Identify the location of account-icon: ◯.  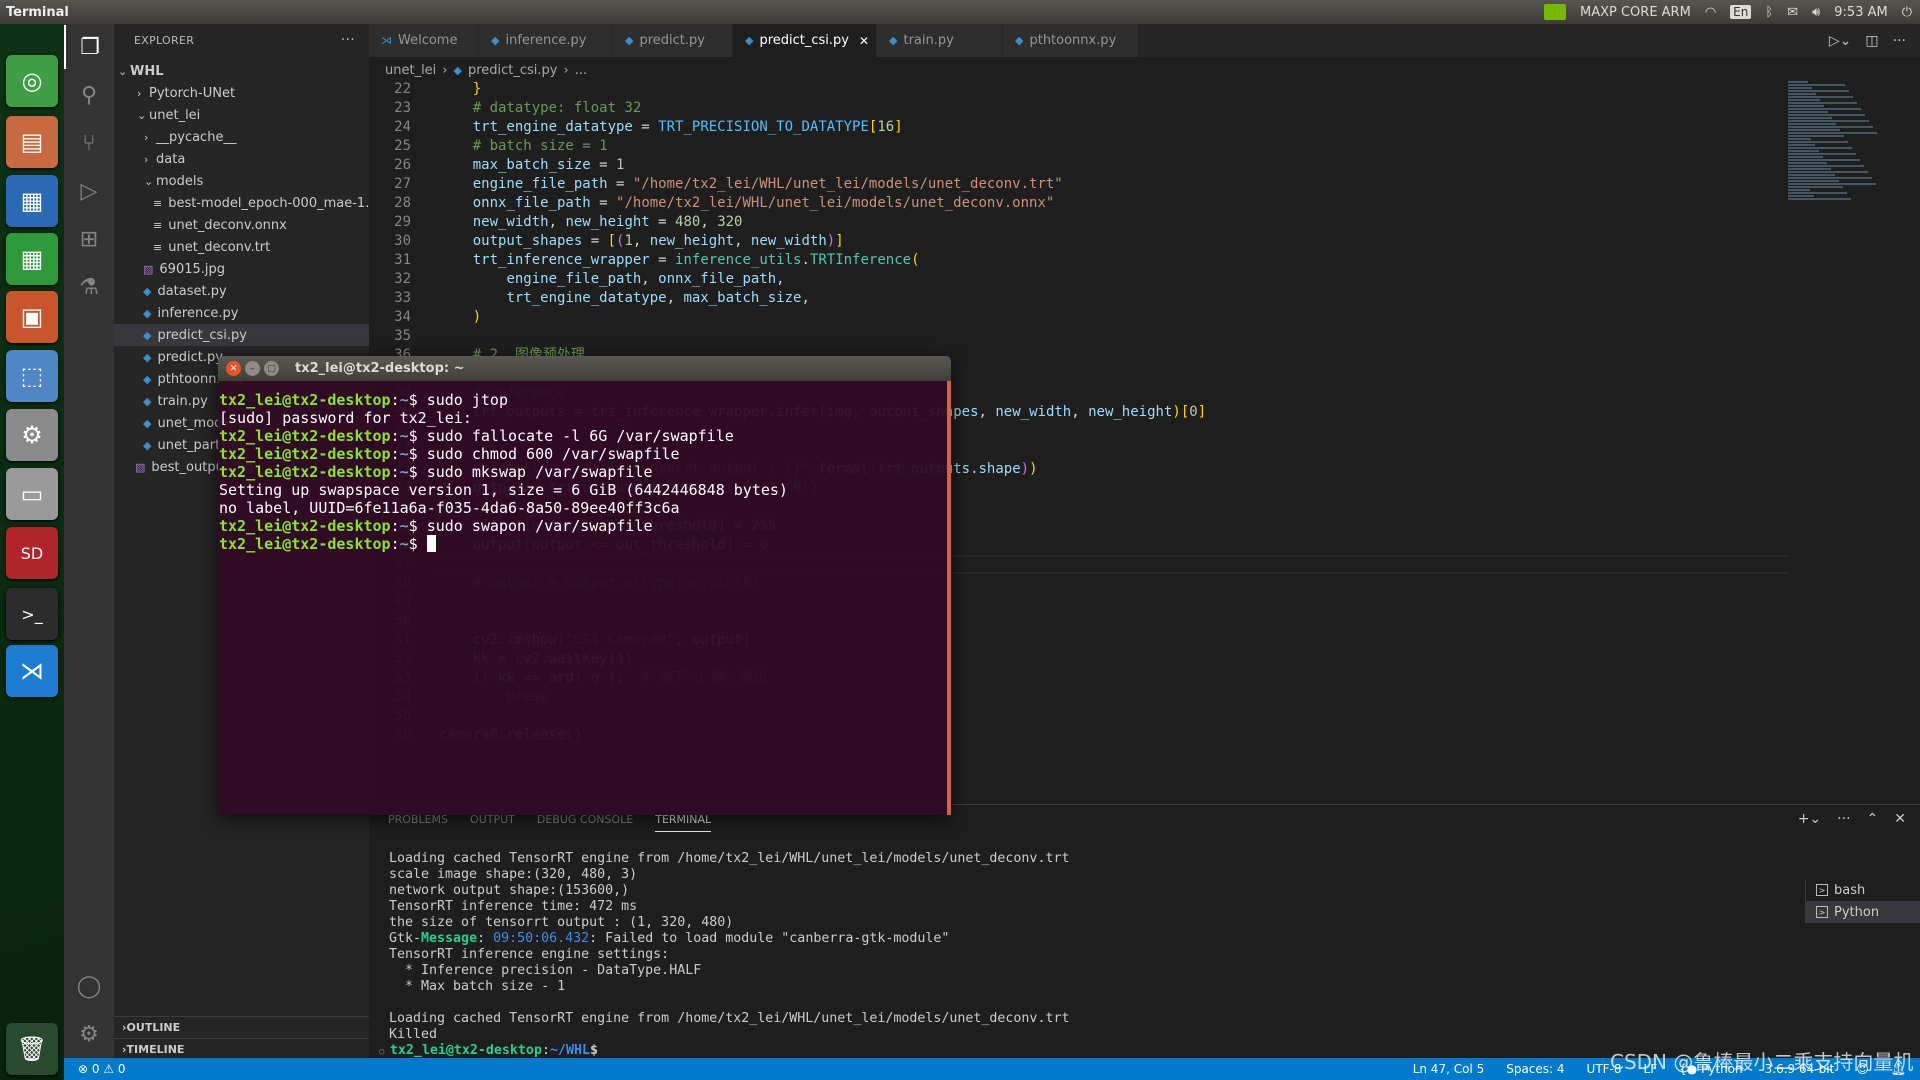
(89, 986).